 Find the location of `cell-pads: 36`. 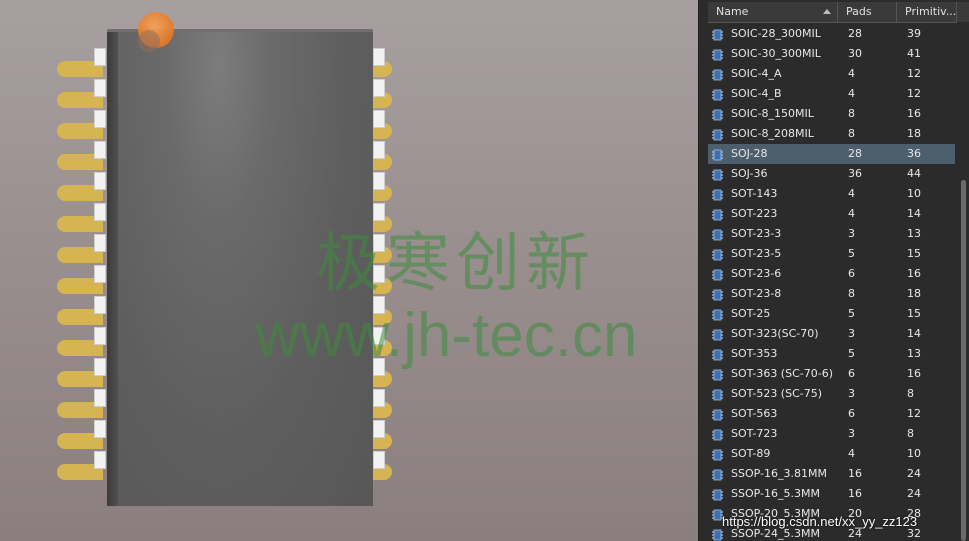

cell-pads: 36 is located at coordinates (855, 173).